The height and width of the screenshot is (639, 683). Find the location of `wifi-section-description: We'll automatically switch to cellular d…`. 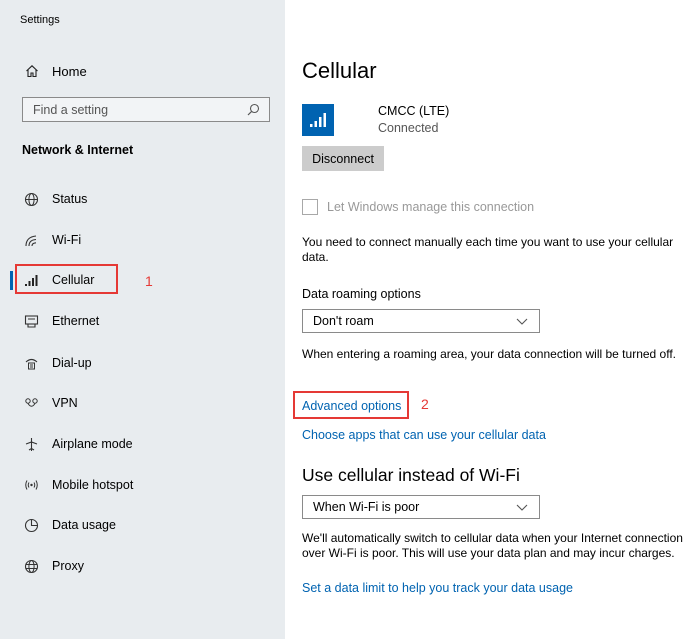

wifi-section-description: We'll automatically switch to cellular d… is located at coordinates (492, 545).